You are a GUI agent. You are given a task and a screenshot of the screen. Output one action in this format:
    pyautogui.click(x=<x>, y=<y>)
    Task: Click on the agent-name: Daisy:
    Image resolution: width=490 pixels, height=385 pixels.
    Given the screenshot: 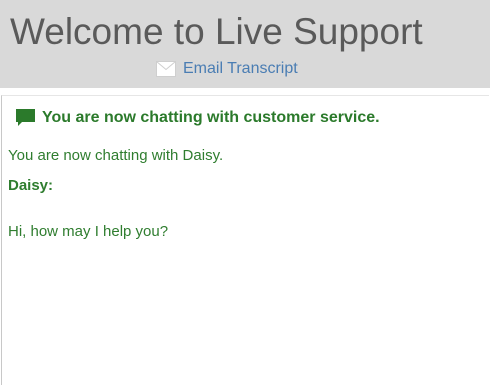 What is the action you would take?
    pyautogui.click(x=31, y=185)
    